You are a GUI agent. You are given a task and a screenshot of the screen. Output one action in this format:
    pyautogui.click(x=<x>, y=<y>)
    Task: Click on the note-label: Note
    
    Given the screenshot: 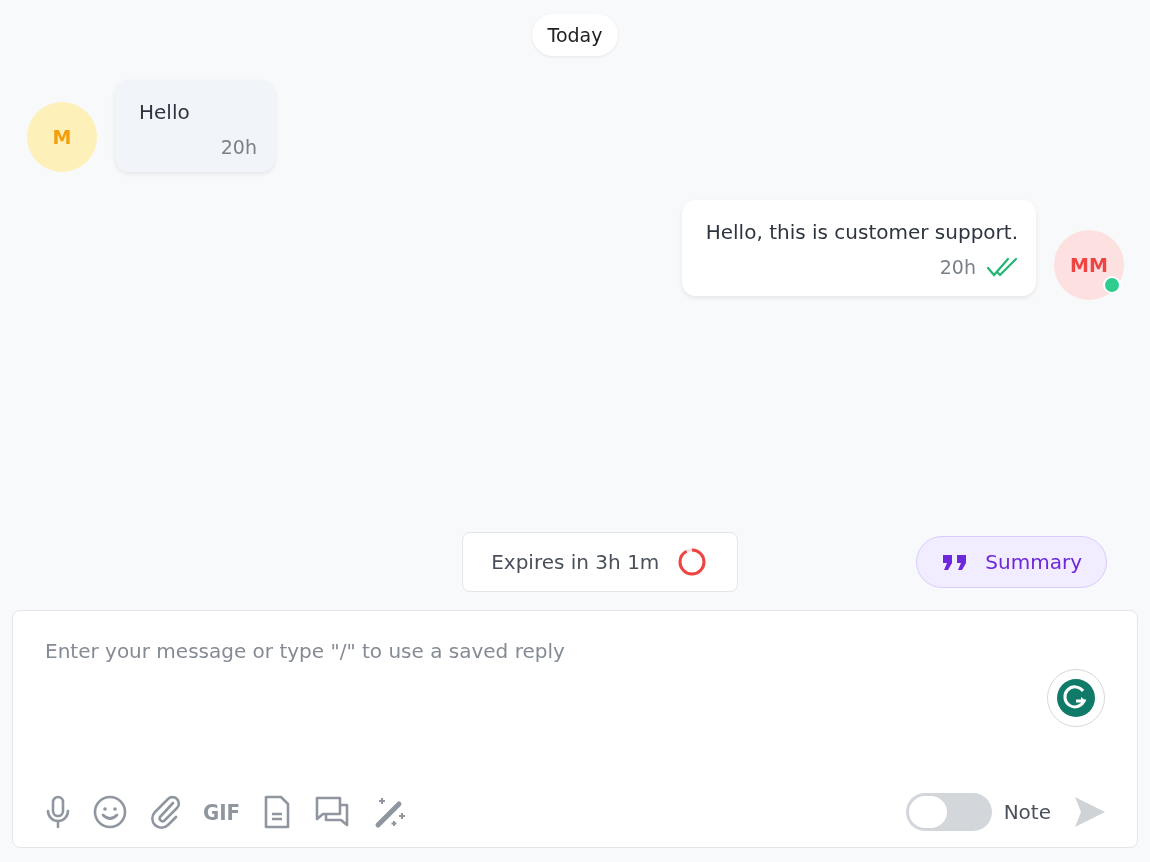 What is the action you would take?
    pyautogui.click(x=1027, y=812)
    